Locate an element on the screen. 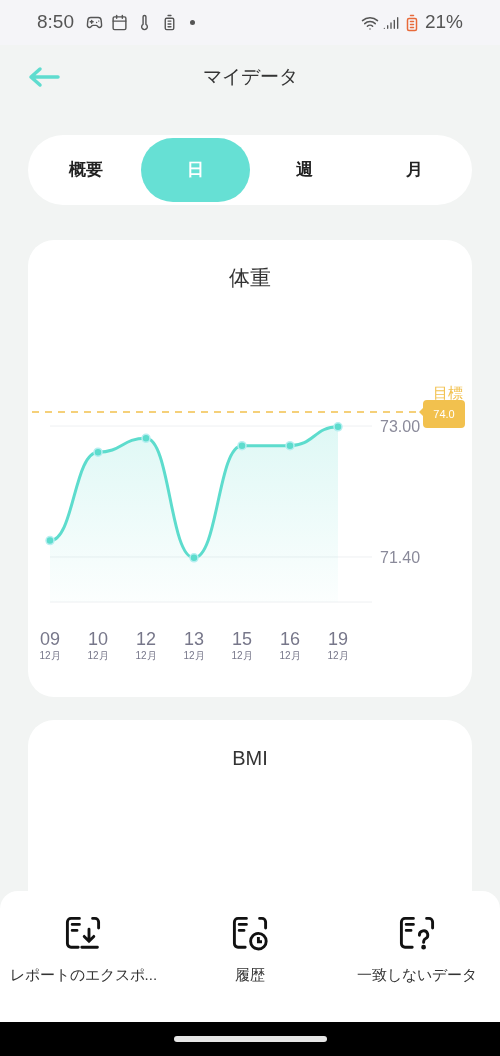 The height and width of the screenshot is (1056, 500). document-download-icon is located at coordinates (83, 934).